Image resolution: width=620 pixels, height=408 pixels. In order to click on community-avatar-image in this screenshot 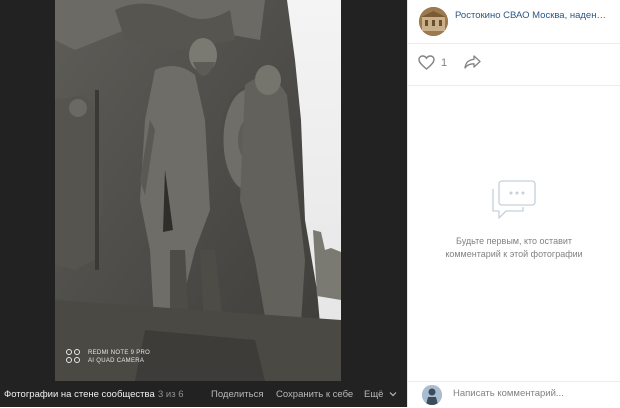, I will do `click(433, 21)`.